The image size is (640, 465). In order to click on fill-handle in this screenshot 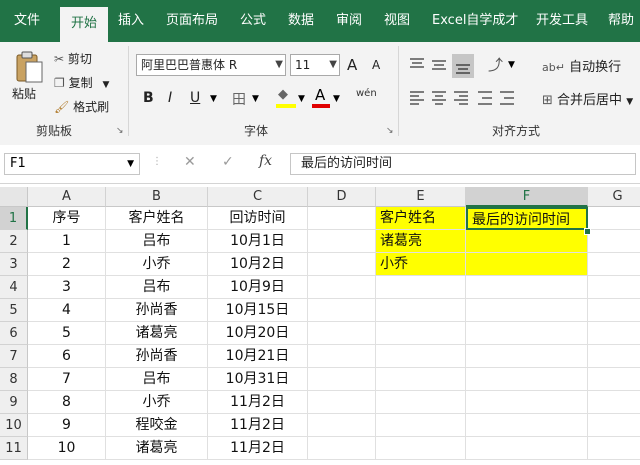, I will do `click(587, 231)`.